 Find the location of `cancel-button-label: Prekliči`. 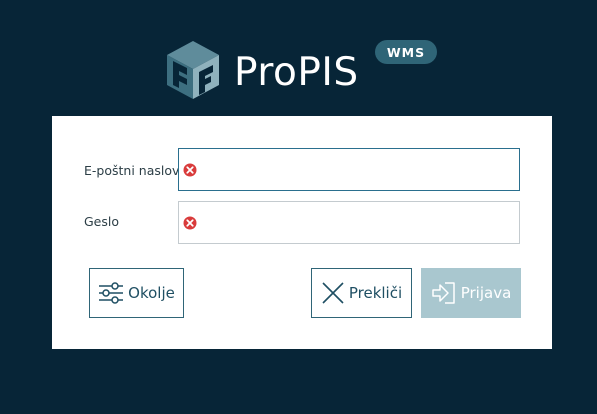

cancel-button-label: Prekliči is located at coordinates (375, 293).